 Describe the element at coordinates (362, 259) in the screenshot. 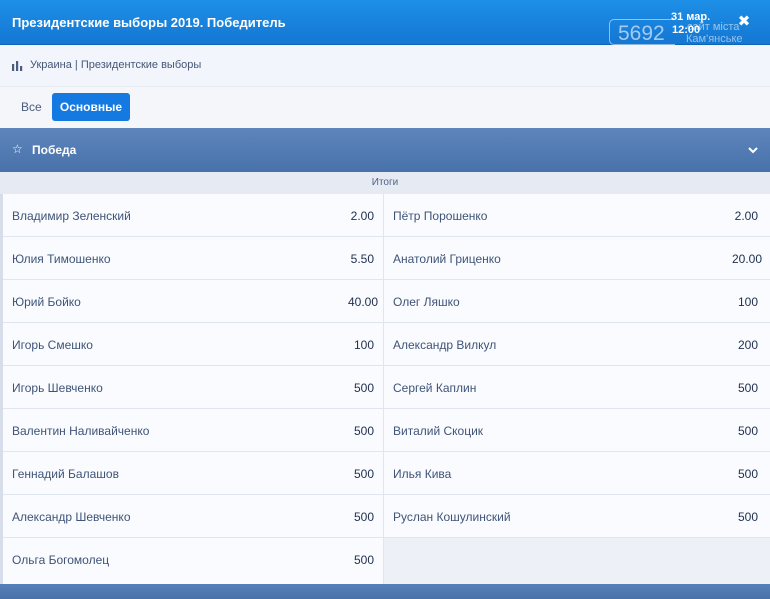

I see `outcome-odd: 5.50` at that location.